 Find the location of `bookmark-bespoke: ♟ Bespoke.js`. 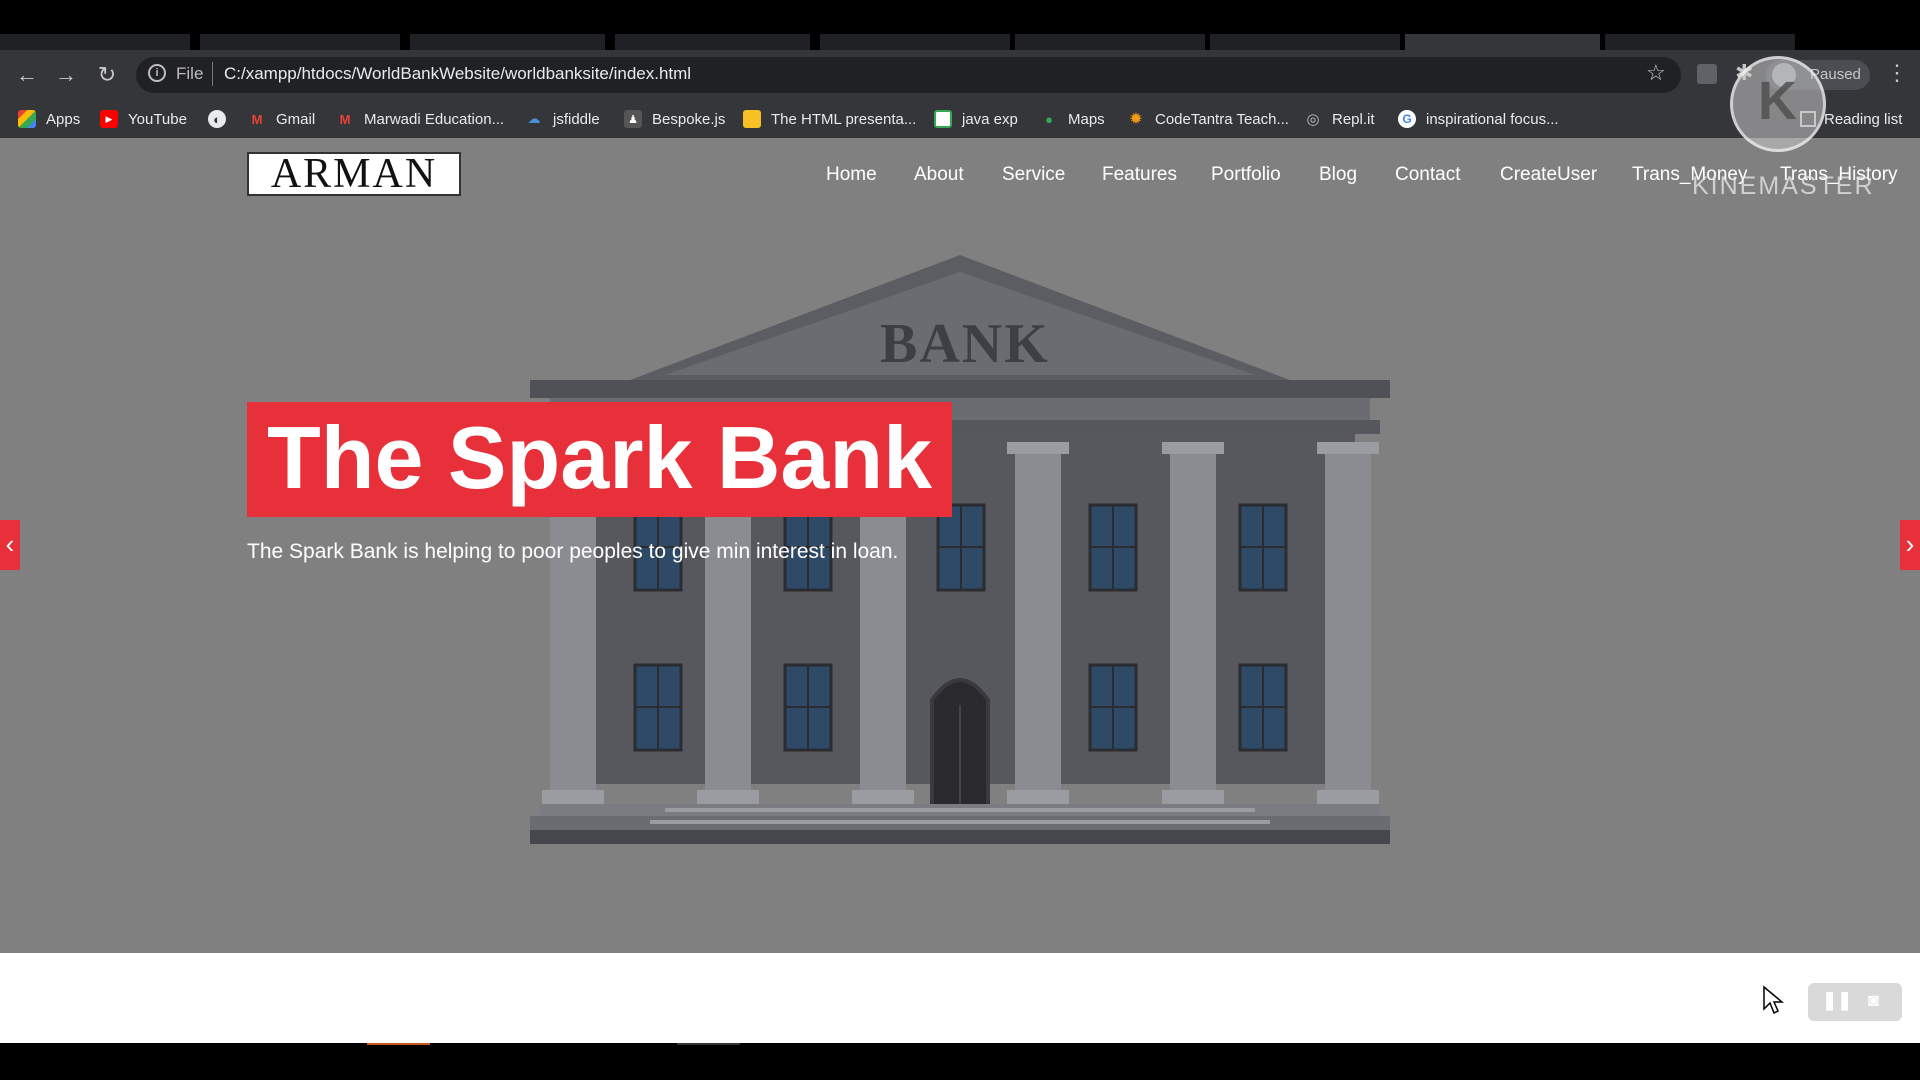

bookmark-bespoke: ♟ Bespoke.js is located at coordinates (674, 119).